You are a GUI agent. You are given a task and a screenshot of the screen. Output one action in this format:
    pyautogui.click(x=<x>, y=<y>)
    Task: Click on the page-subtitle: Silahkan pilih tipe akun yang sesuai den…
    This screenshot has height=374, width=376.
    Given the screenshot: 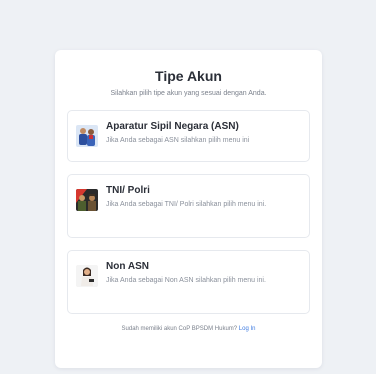 What is the action you would take?
    pyautogui.click(x=188, y=93)
    